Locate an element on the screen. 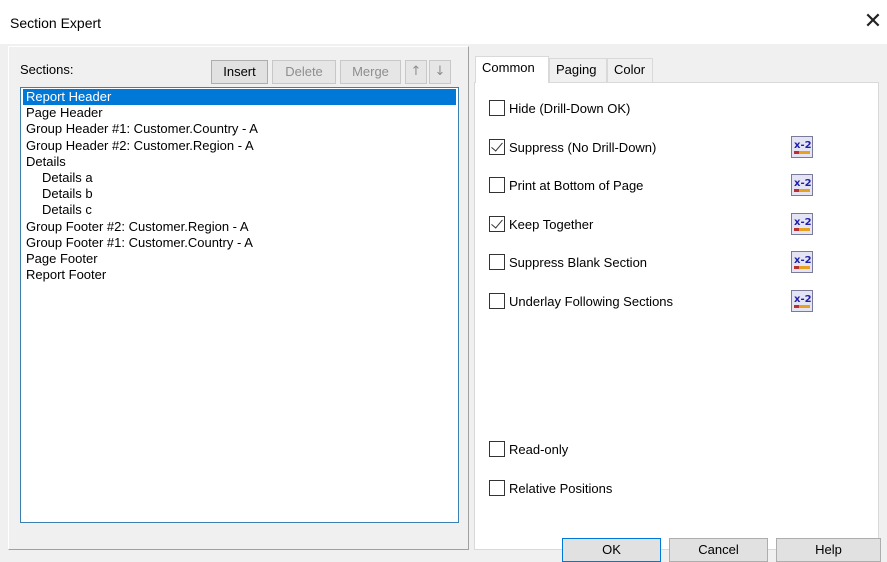 The height and width of the screenshot is (562, 887). option-row: Relative Positions is located at coordinates (550, 488).